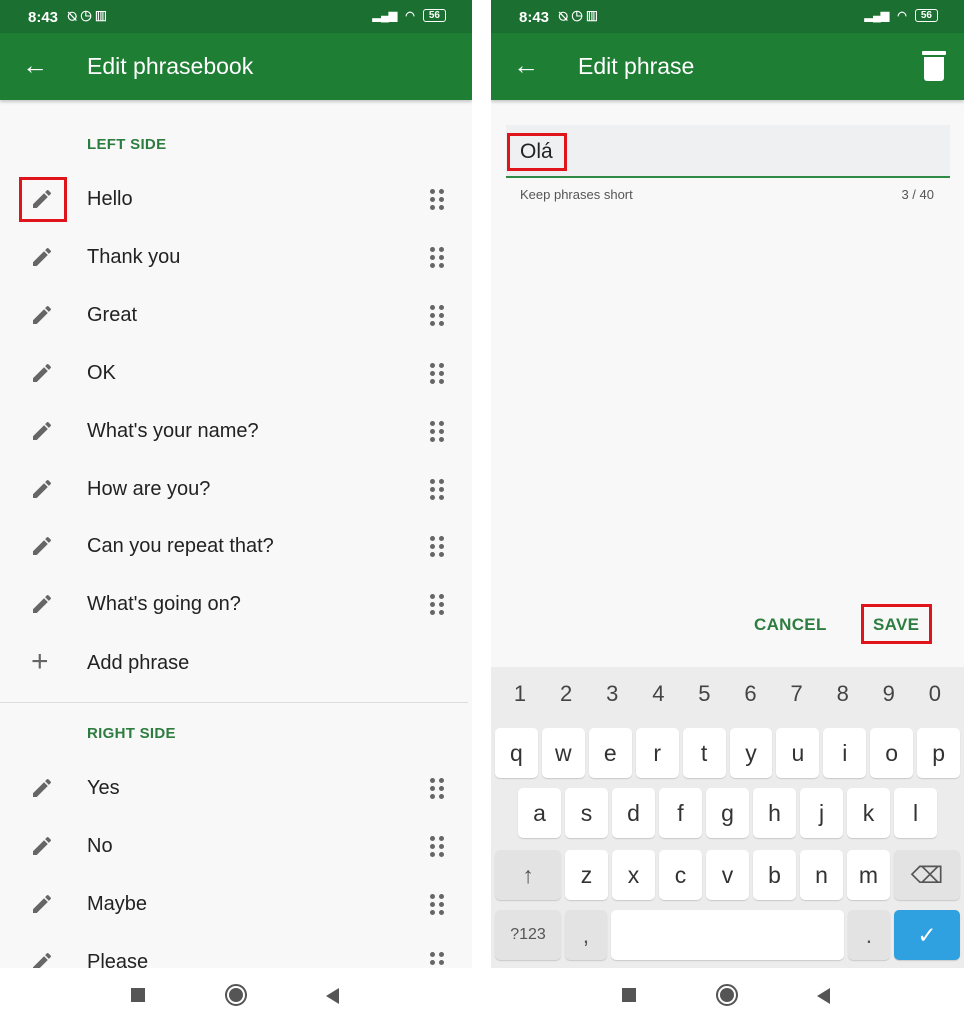  Describe the element at coordinates (43, 199) in the screenshot. I see `highlight-box` at that location.